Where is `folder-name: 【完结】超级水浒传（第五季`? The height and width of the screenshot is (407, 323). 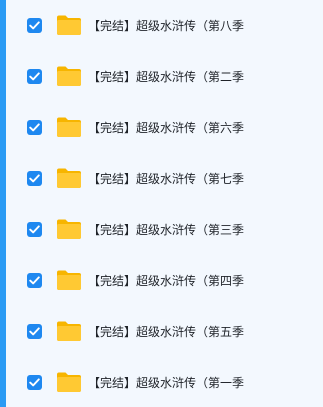 folder-name: 【完结】超级水浒传（第五季 is located at coordinates (166, 332).